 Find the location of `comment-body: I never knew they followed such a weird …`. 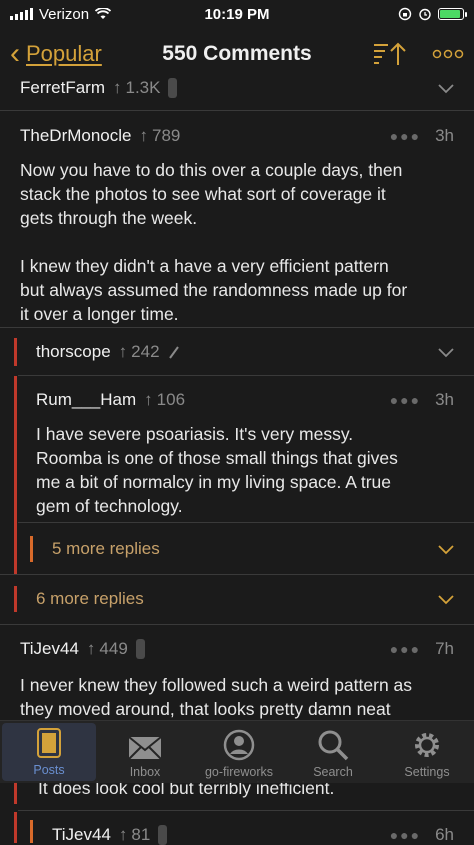

comment-body: I never knew they followed such a weird … is located at coordinates (242, 697).